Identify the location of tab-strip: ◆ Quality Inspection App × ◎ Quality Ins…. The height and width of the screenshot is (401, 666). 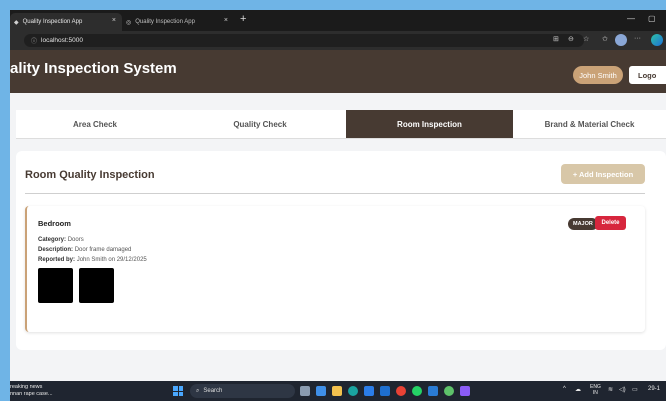
(338, 20).